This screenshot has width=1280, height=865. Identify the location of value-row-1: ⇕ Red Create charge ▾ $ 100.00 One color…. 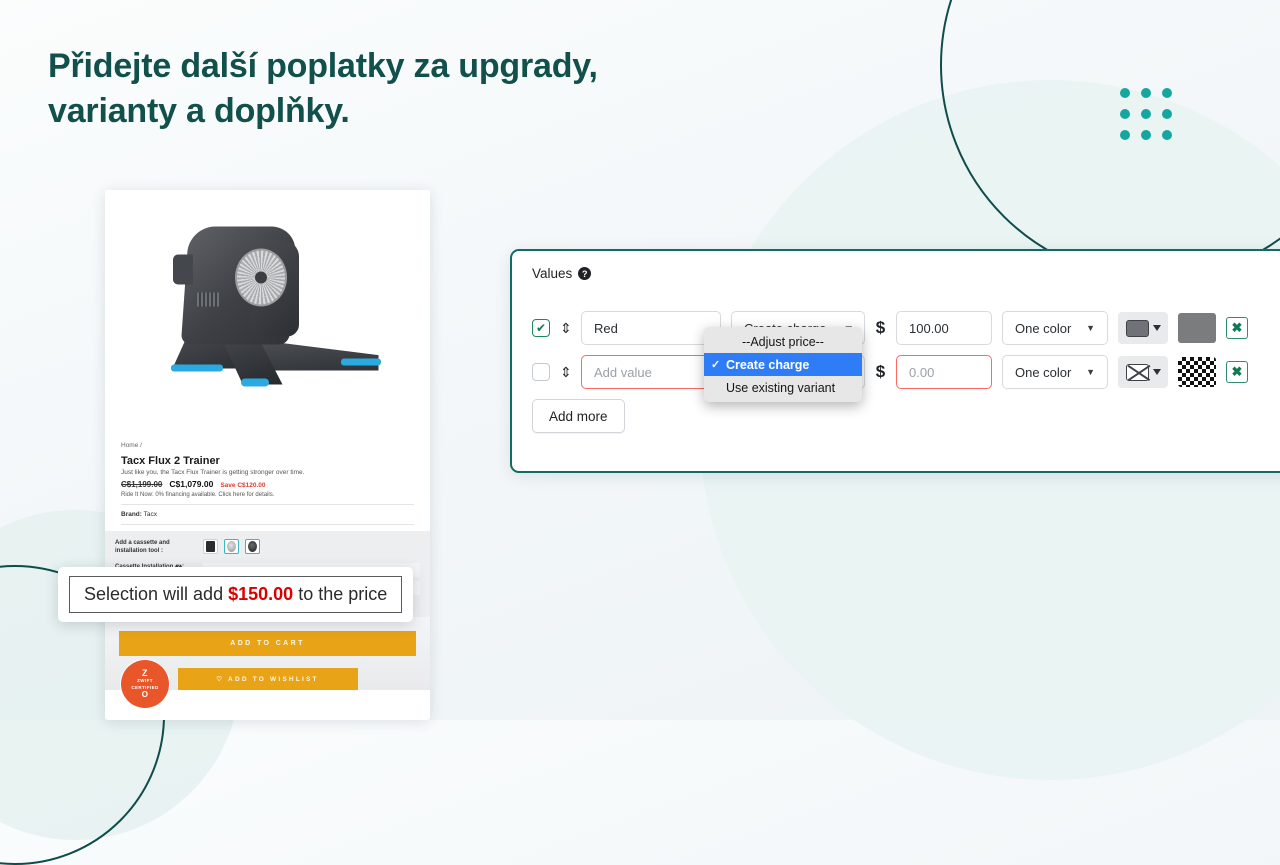
(890, 328).